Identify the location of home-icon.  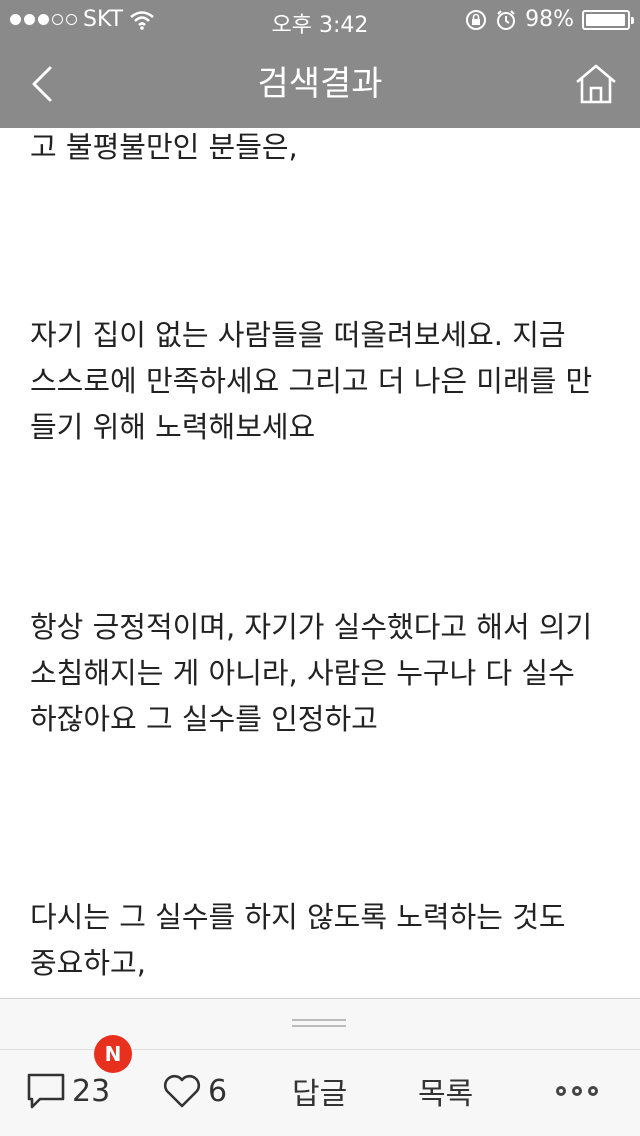
(596, 84).